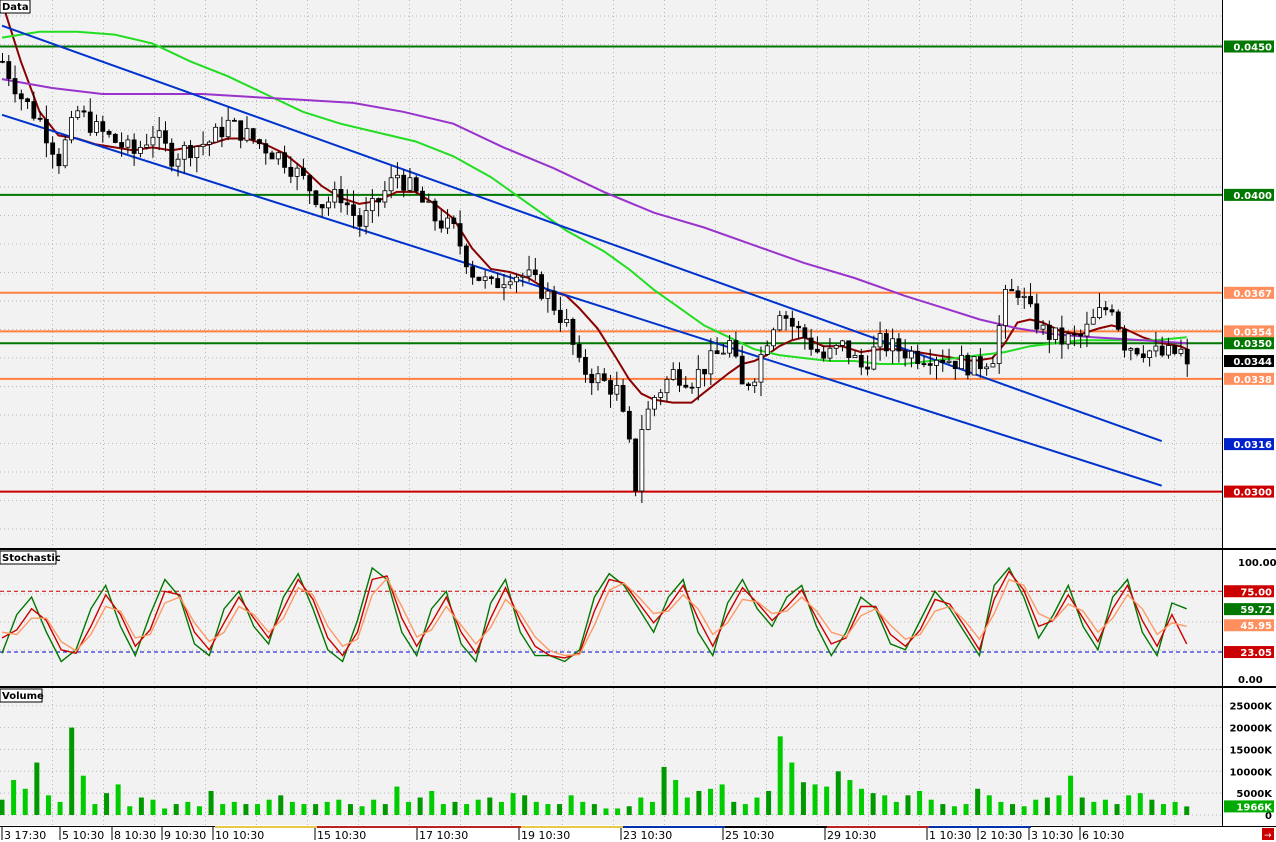 The height and width of the screenshot is (842, 1276). Describe the element at coordinates (30, 557) in the screenshot. I see `stochastic-pane-title-box: Stochastic` at that location.